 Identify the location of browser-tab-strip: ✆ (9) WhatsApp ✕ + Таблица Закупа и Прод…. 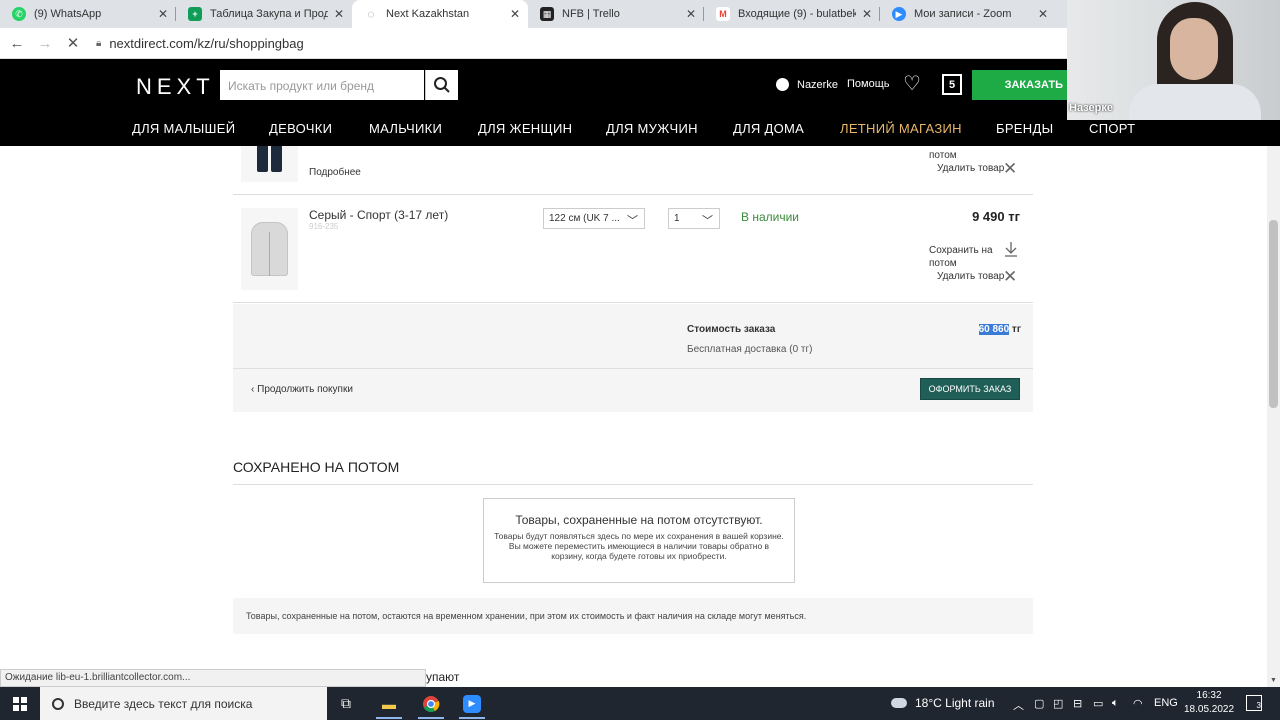
(533, 14).